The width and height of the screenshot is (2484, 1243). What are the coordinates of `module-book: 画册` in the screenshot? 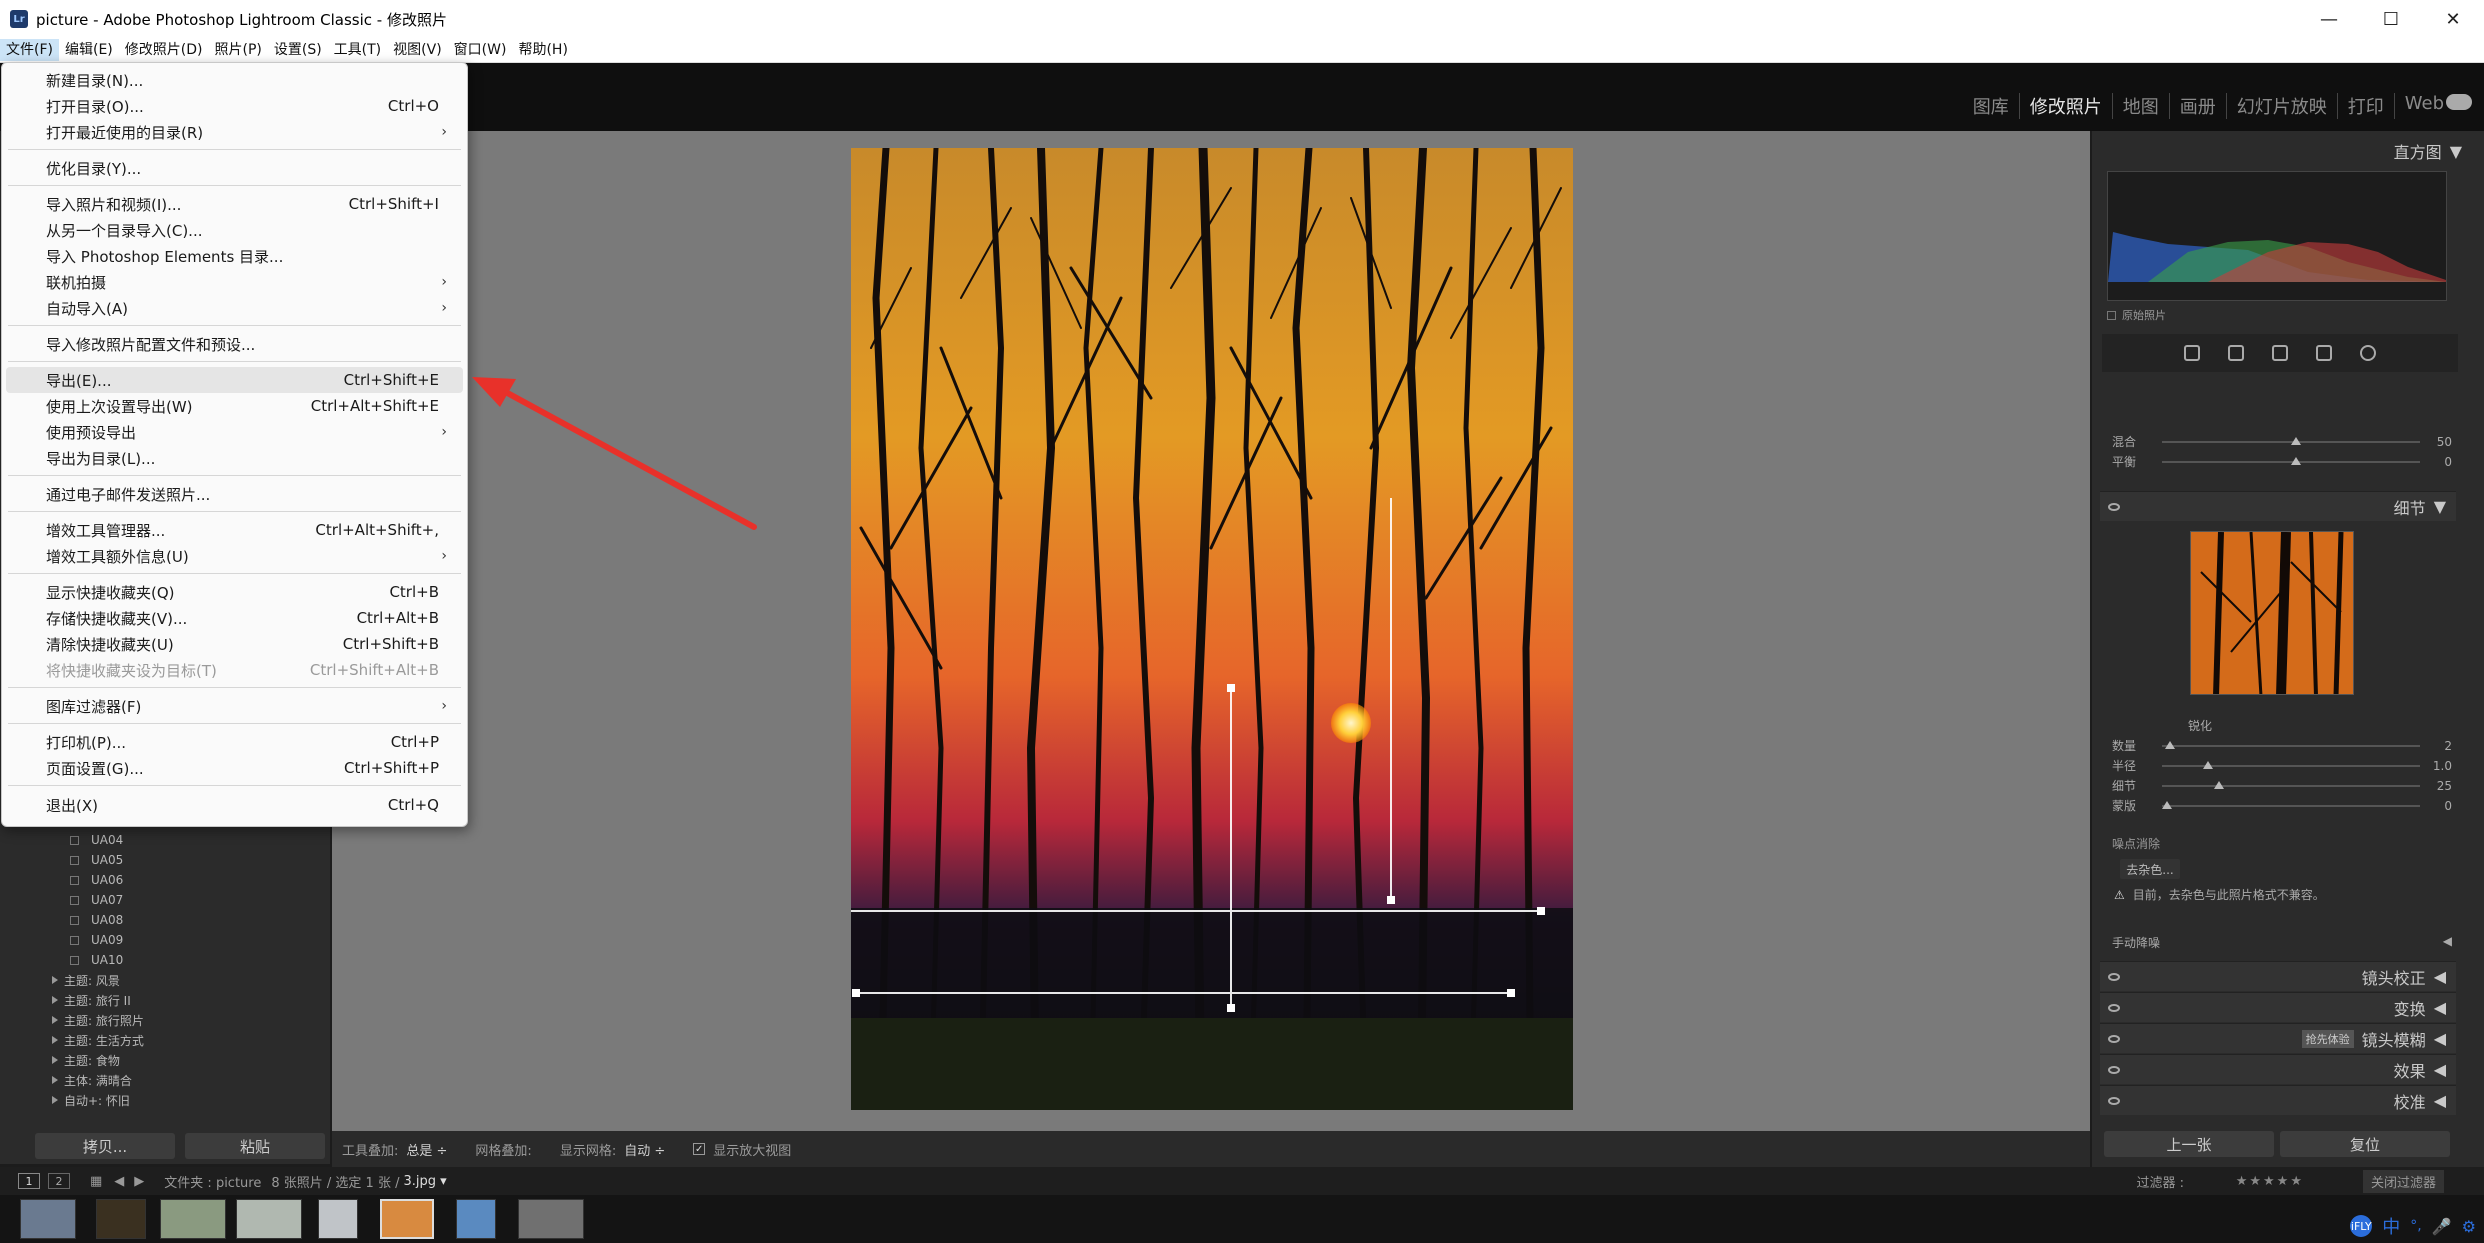 It's located at (2198, 106).